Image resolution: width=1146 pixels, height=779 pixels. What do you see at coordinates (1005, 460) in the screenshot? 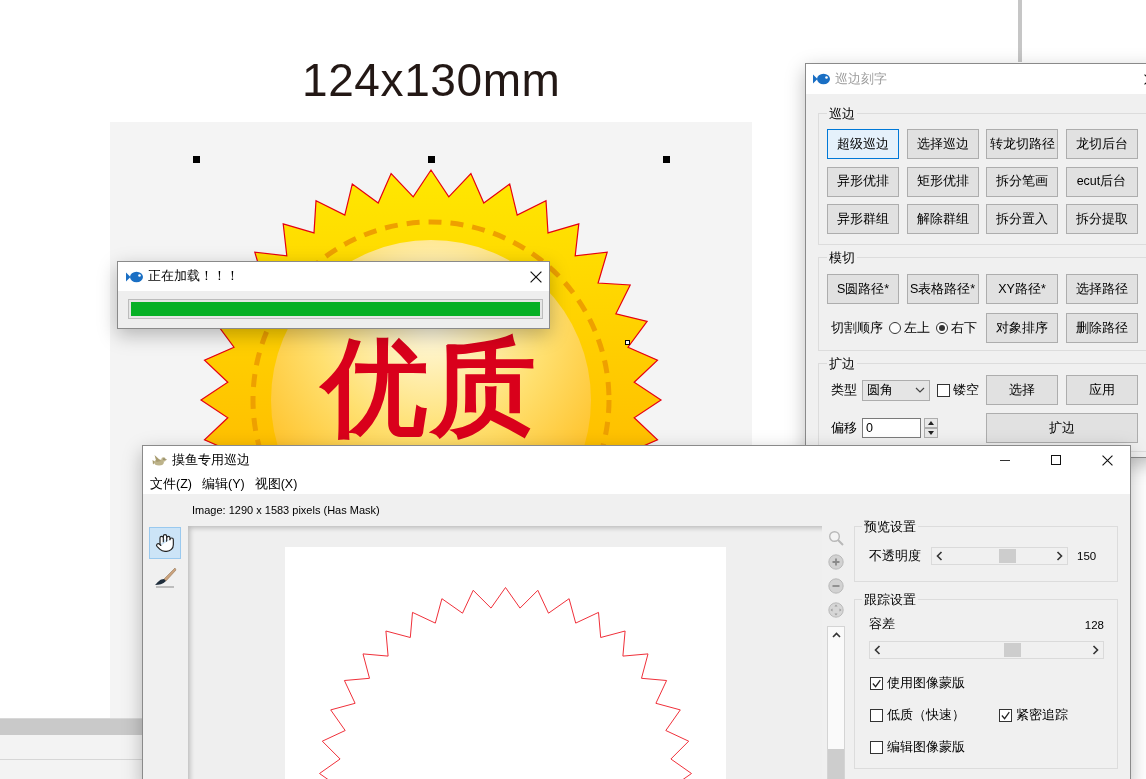
I see `minimize-icon` at bounding box center [1005, 460].